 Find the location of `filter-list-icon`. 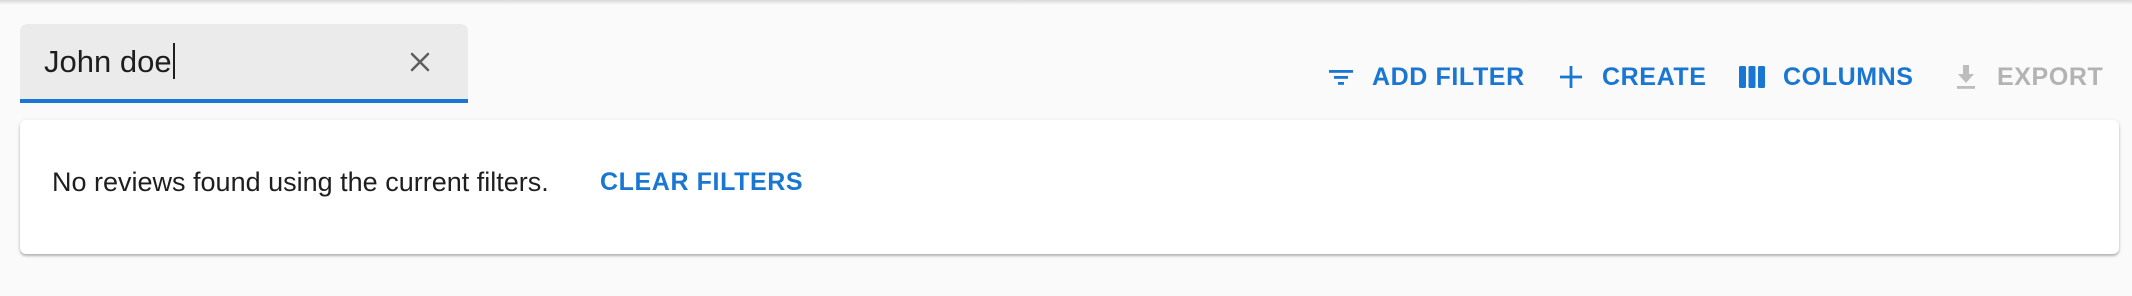

filter-list-icon is located at coordinates (1341, 77).